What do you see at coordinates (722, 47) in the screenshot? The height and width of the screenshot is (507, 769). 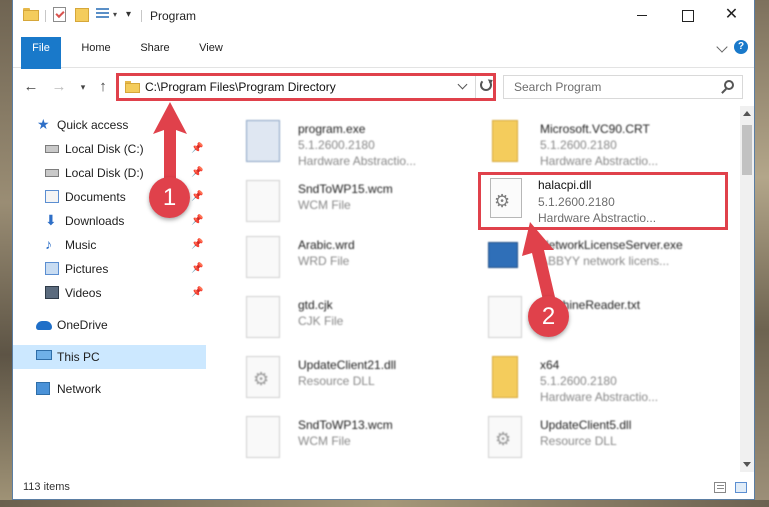 I see `expand-ribbon-icon` at bounding box center [722, 47].